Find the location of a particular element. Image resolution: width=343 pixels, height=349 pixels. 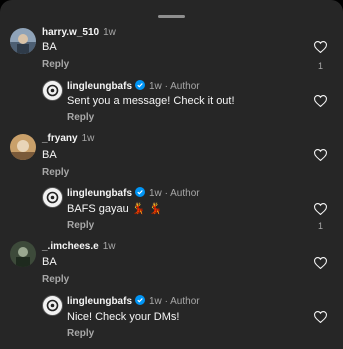

comment-username: harry.w_510 is located at coordinates (70, 32).